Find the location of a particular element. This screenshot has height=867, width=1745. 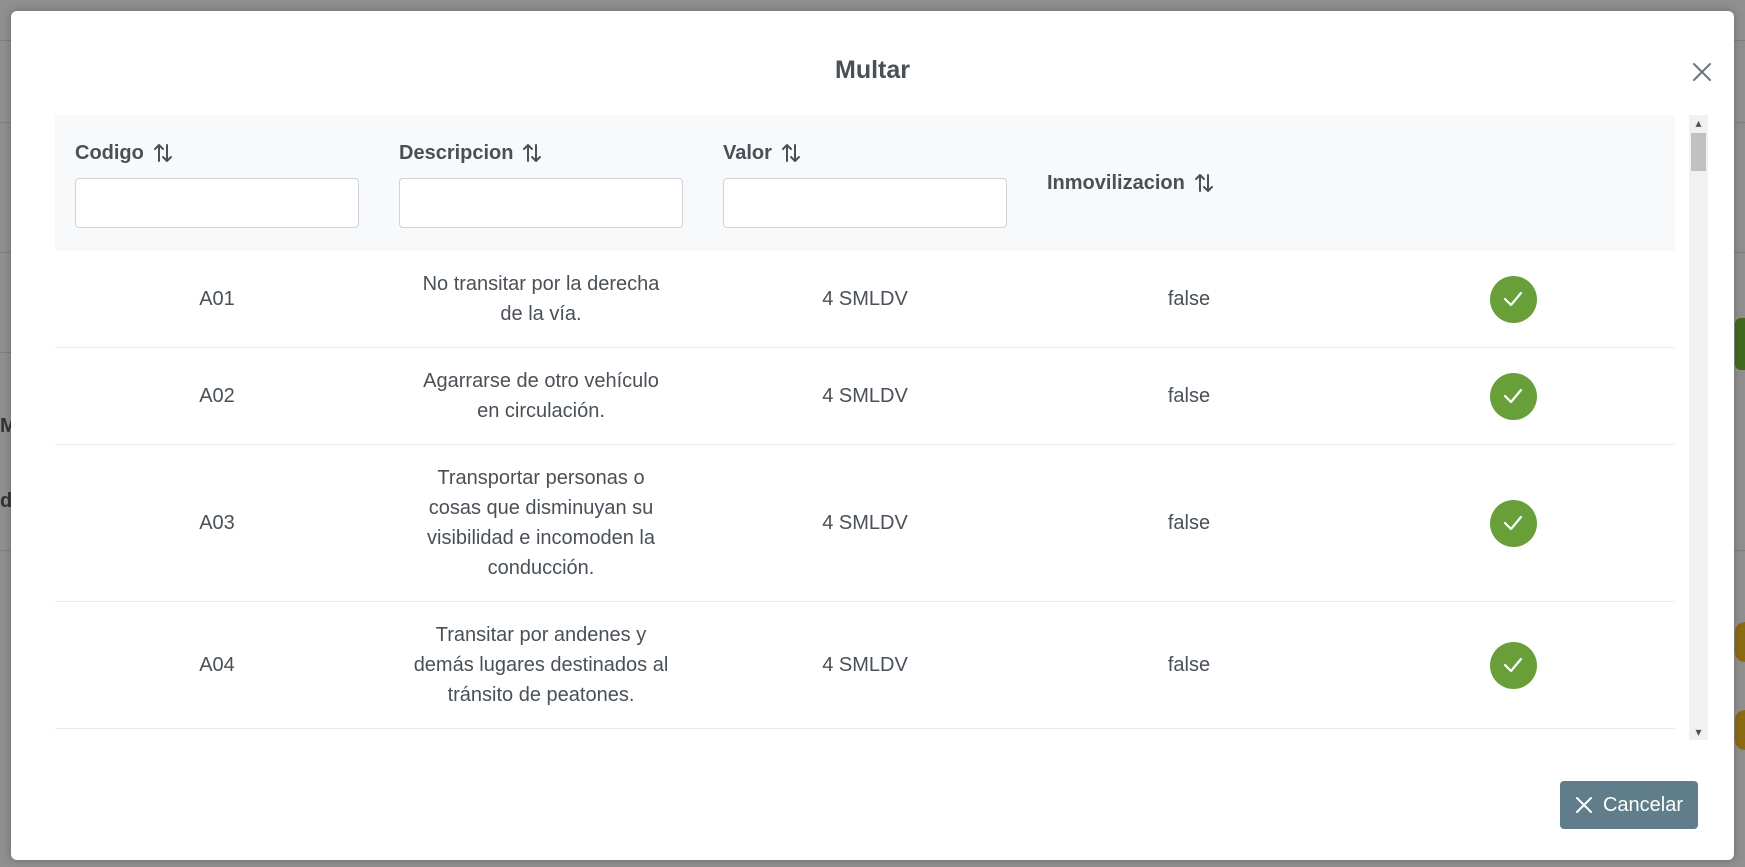

close-button is located at coordinates (1702, 72).